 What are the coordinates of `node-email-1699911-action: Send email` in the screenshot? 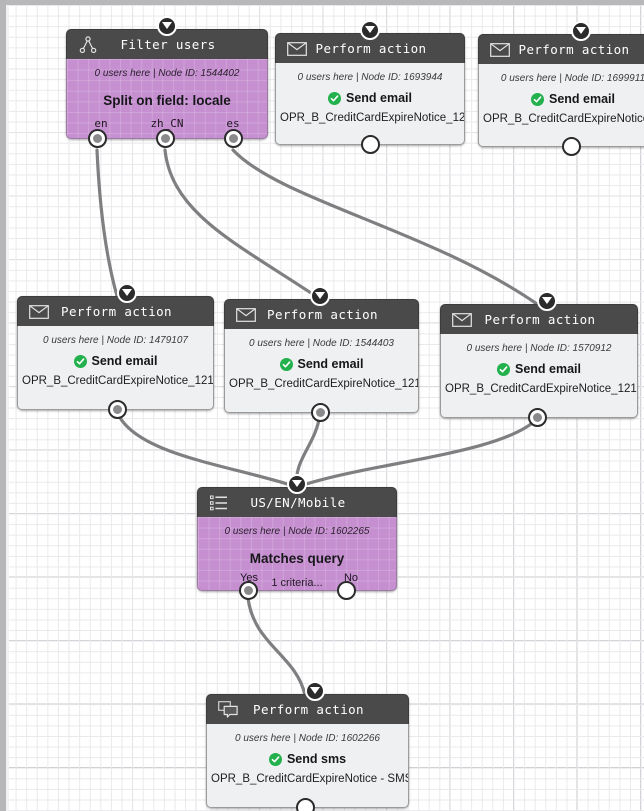 It's located at (561, 99).